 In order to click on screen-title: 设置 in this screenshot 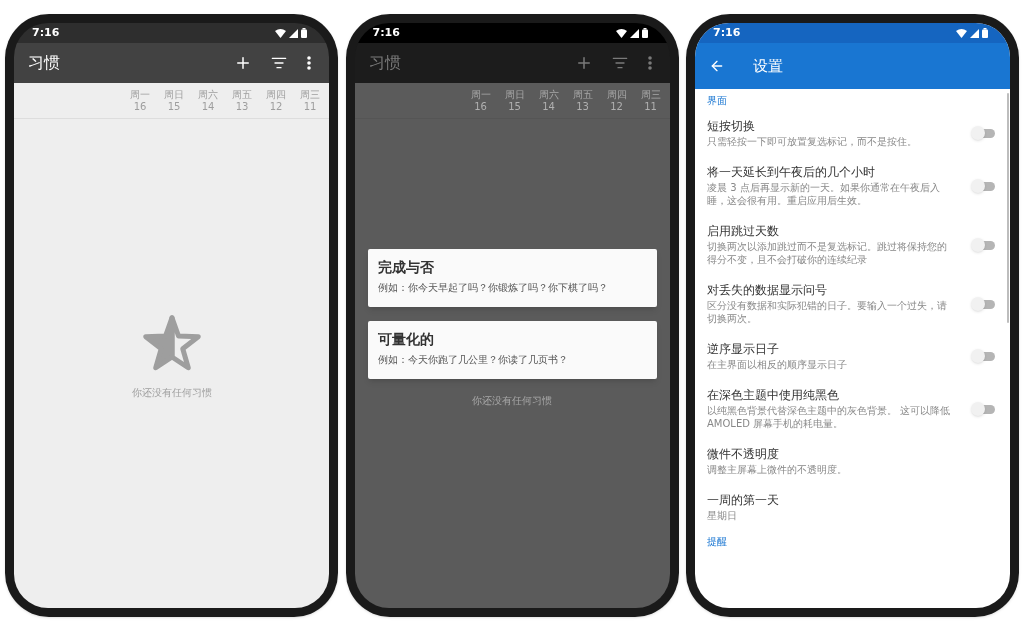, I will do `click(768, 66)`.